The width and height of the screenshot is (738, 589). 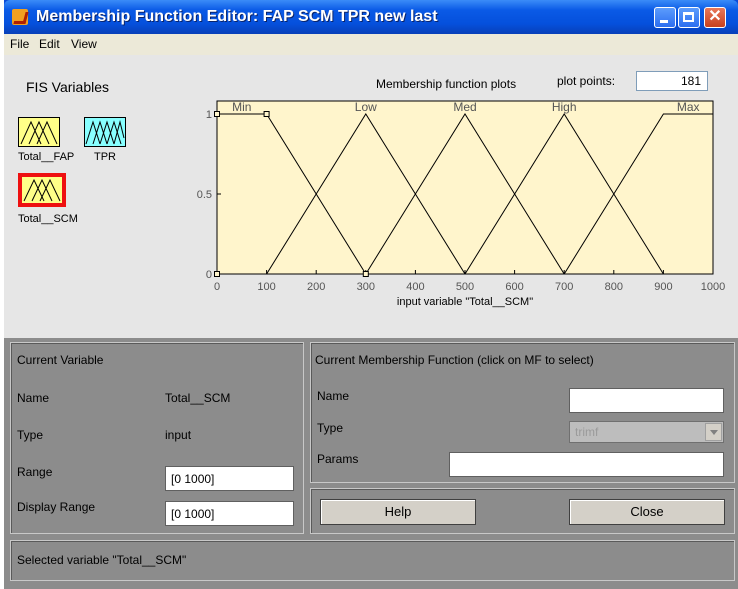 What do you see at coordinates (465, 287) in the screenshot?
I see `x-tick-label: 500` at bounding box center [465, 287].